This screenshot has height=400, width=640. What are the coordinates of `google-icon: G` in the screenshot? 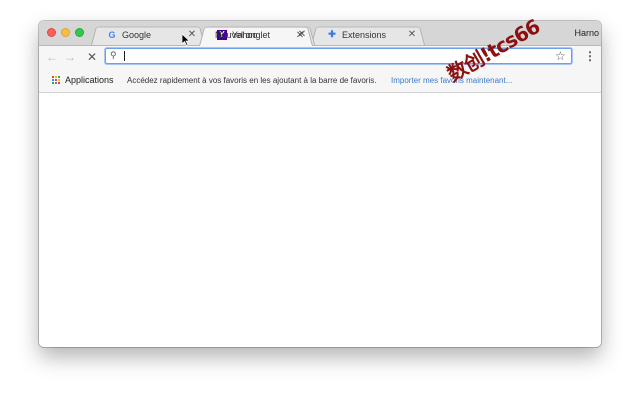 It's located at (112, 34).